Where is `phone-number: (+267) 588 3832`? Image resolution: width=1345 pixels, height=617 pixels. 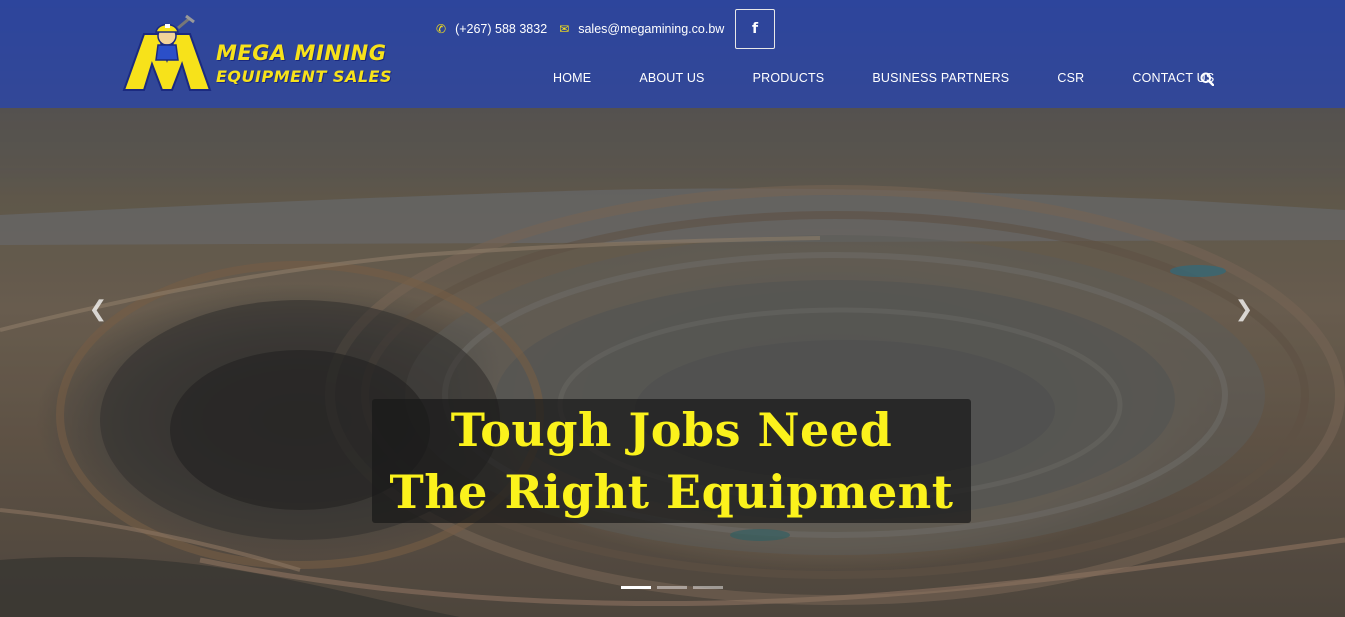 phone-number: (+267) 588 3832 is located at coordinates (501, 29).